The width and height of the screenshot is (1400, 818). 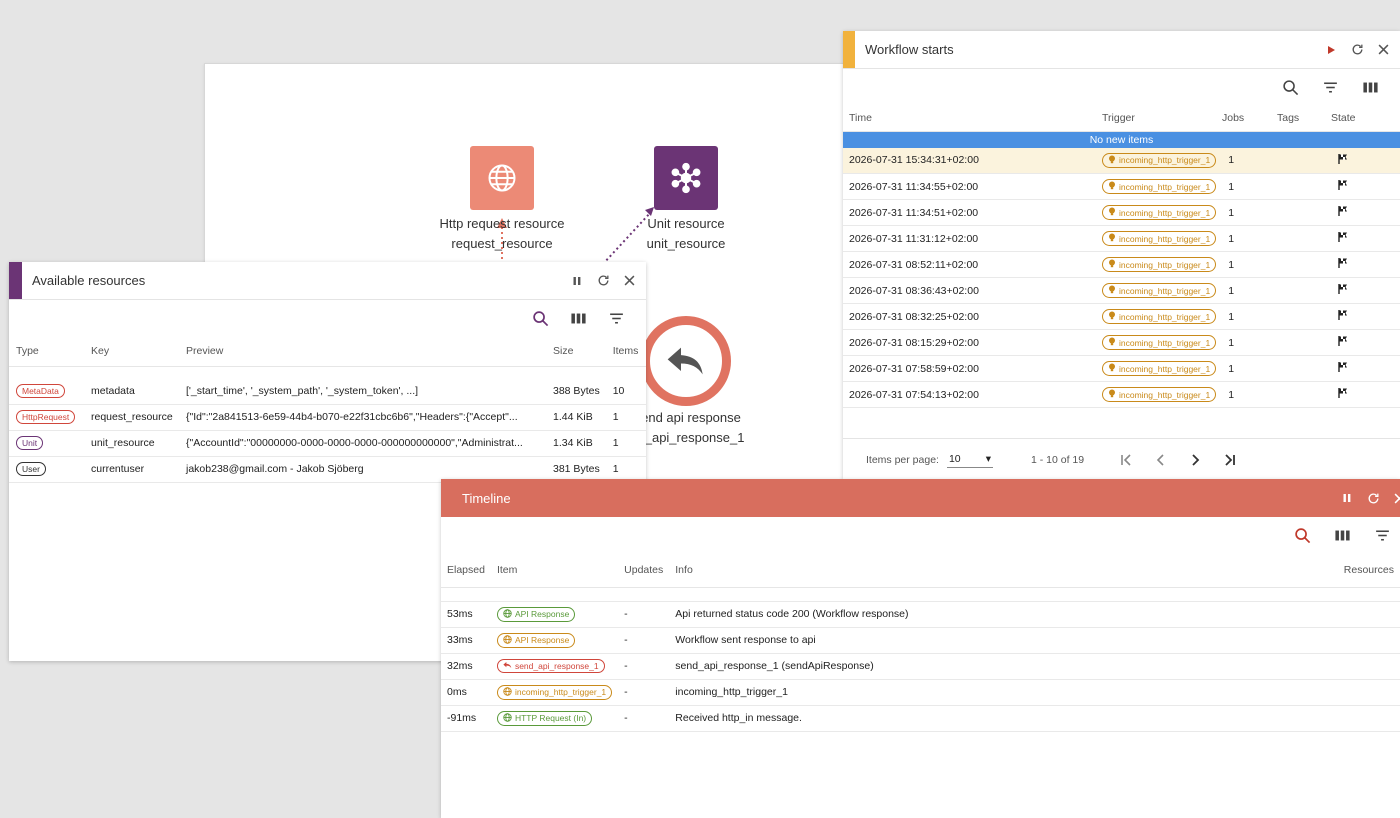 I want to click on col-jobs: Jobs, so click(x=1243, y=118).